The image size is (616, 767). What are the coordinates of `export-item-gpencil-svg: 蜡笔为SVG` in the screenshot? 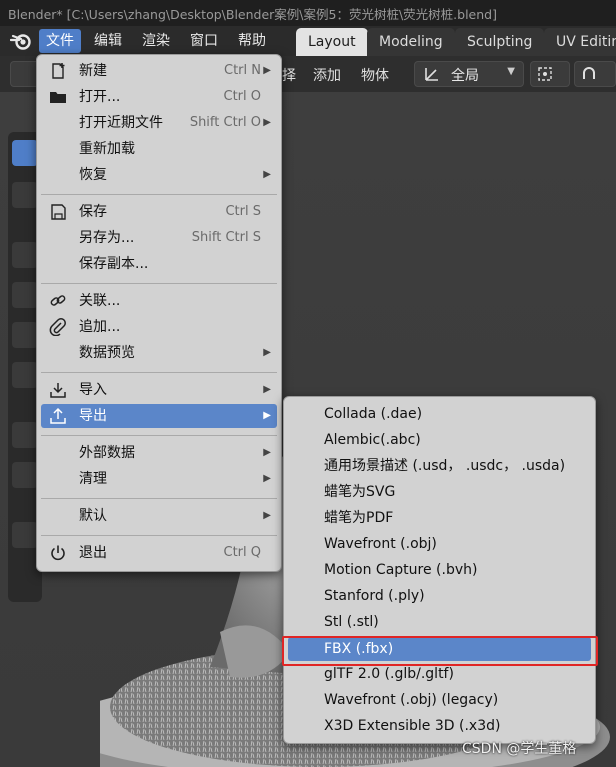 It's located at (439, 492).